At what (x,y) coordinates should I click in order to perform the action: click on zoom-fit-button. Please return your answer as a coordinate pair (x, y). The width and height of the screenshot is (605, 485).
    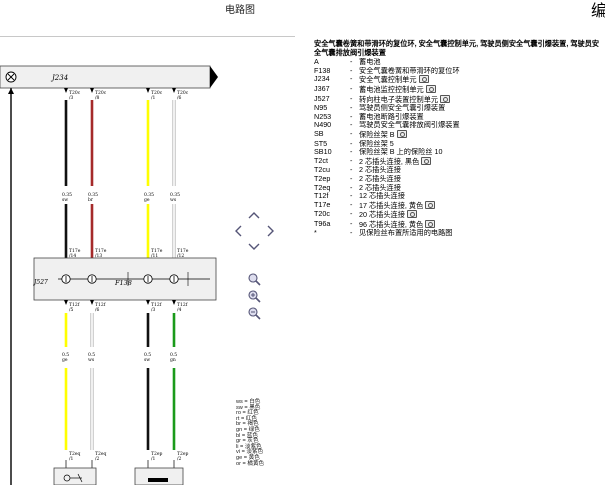
    Looking at the image, I should click on (254, 279).